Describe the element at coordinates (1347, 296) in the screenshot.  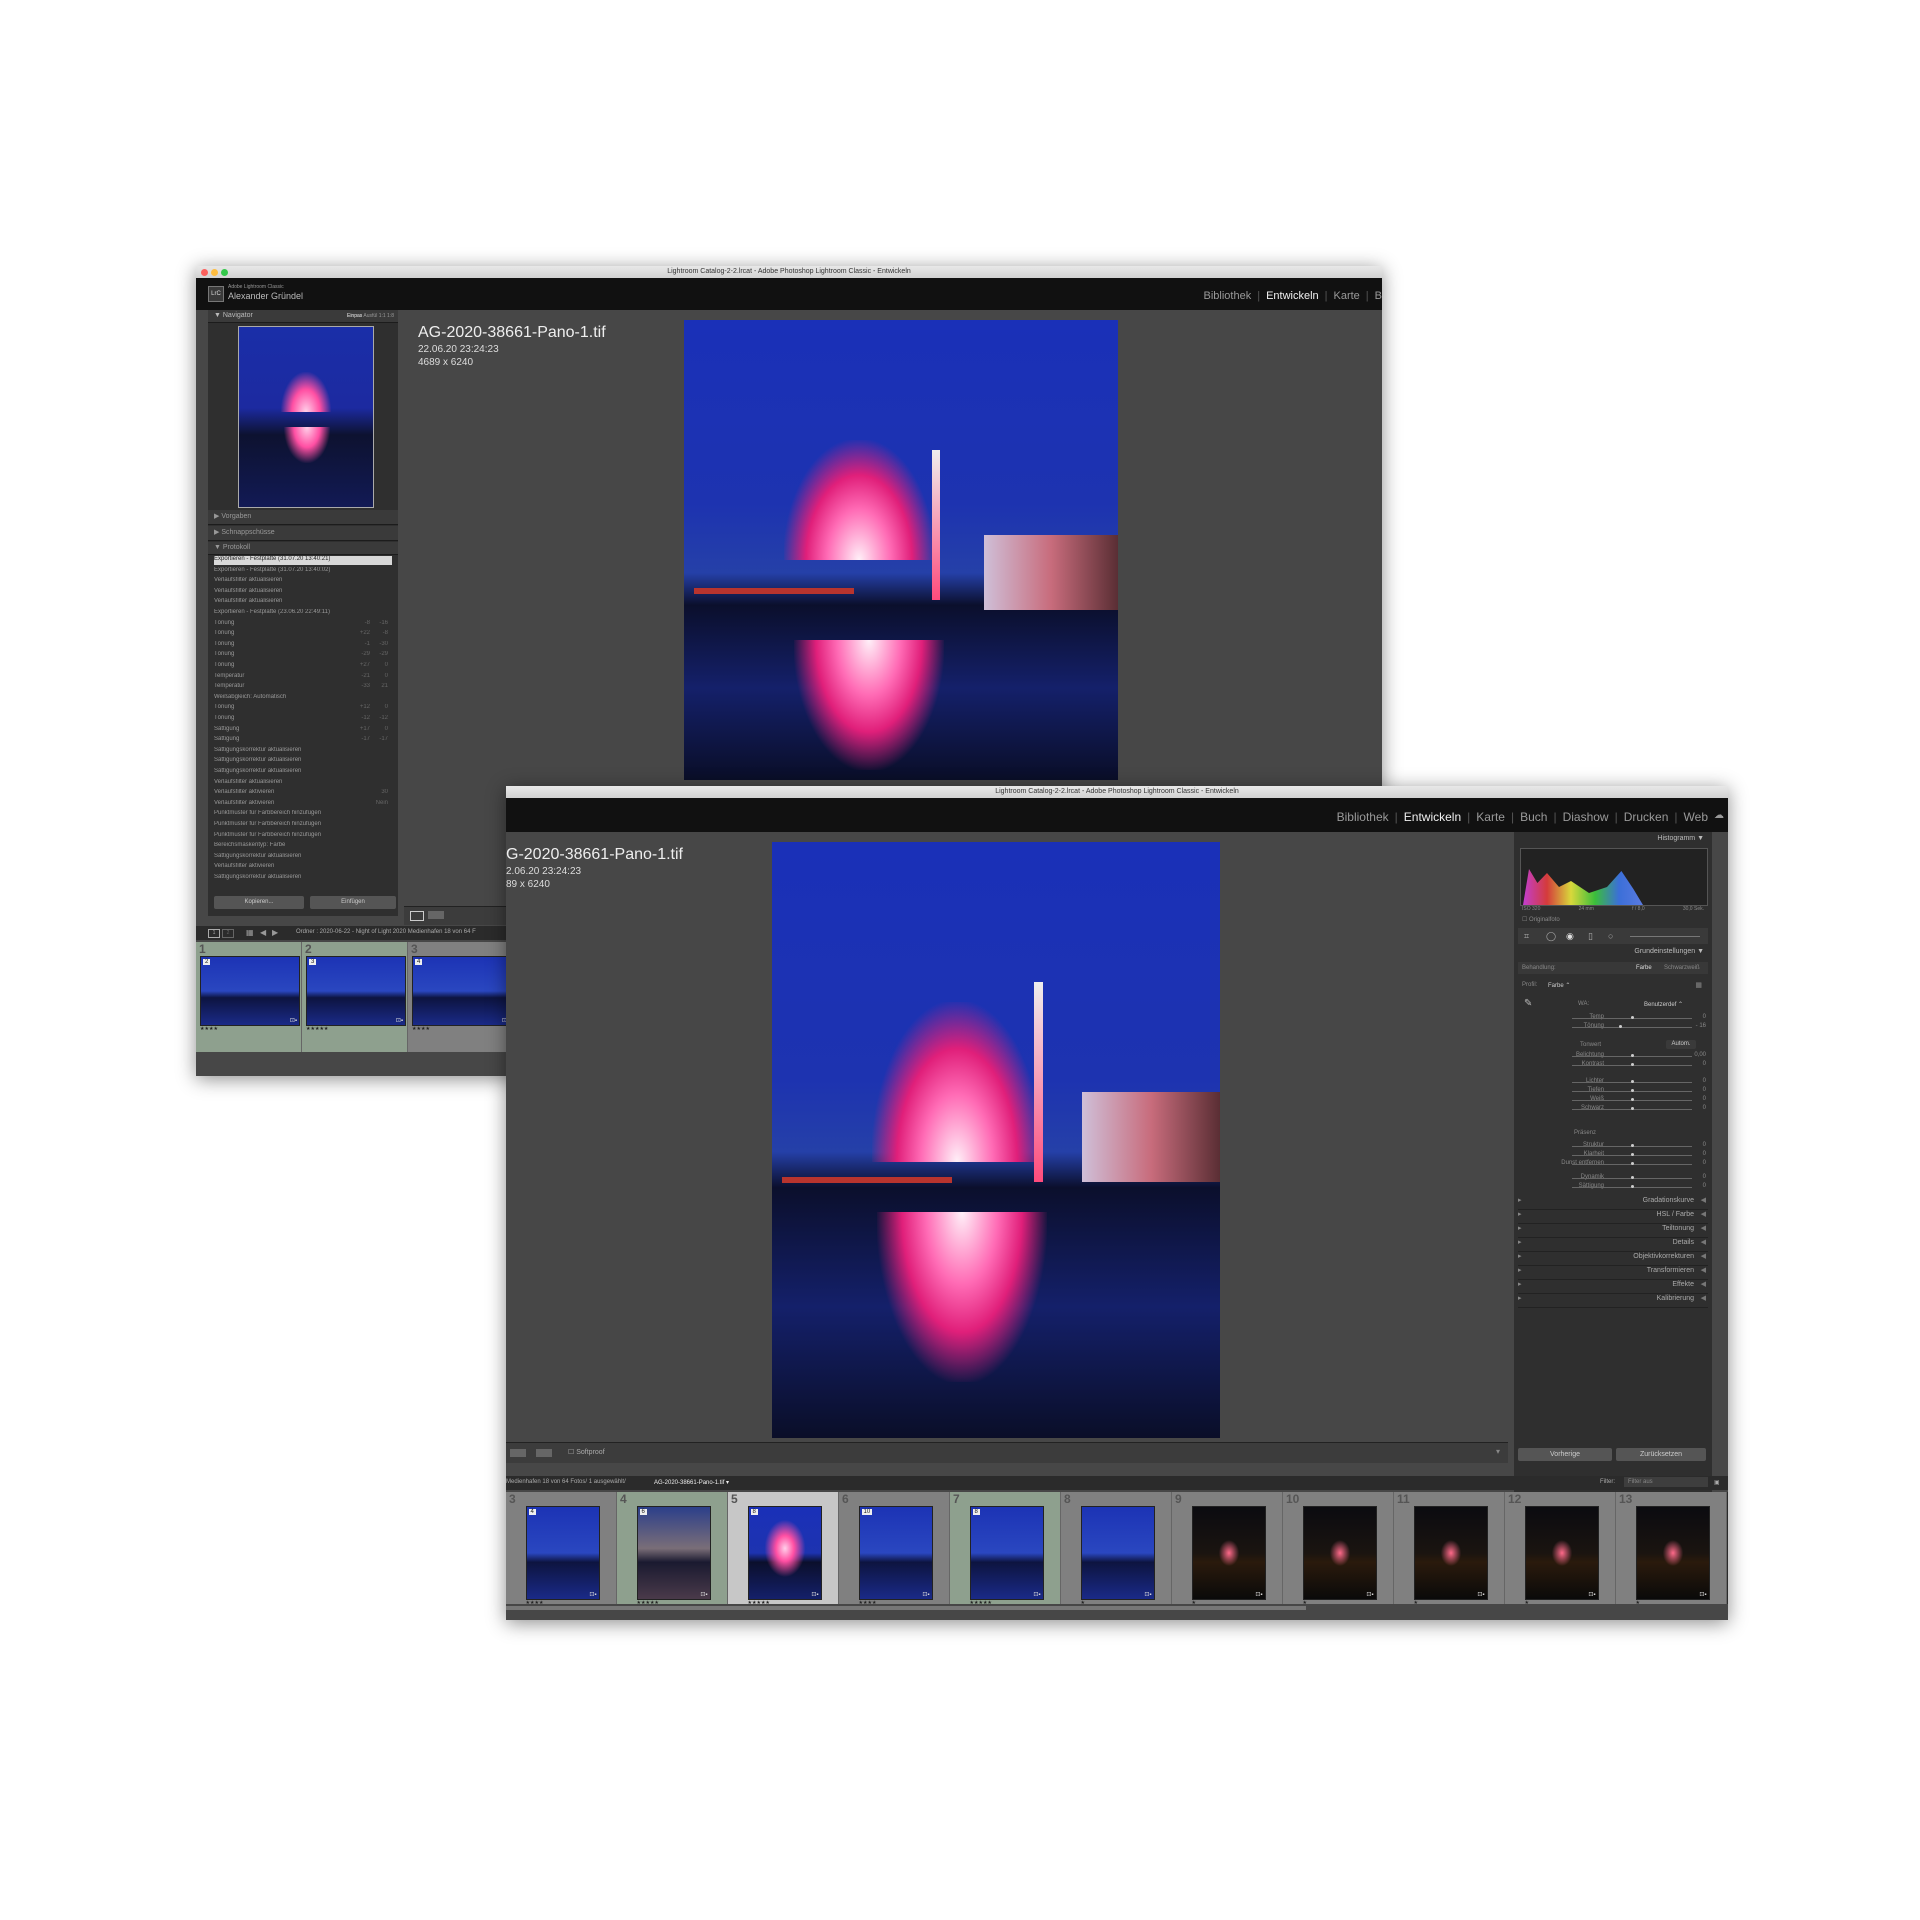
I see `module-2: Karte` at that location.